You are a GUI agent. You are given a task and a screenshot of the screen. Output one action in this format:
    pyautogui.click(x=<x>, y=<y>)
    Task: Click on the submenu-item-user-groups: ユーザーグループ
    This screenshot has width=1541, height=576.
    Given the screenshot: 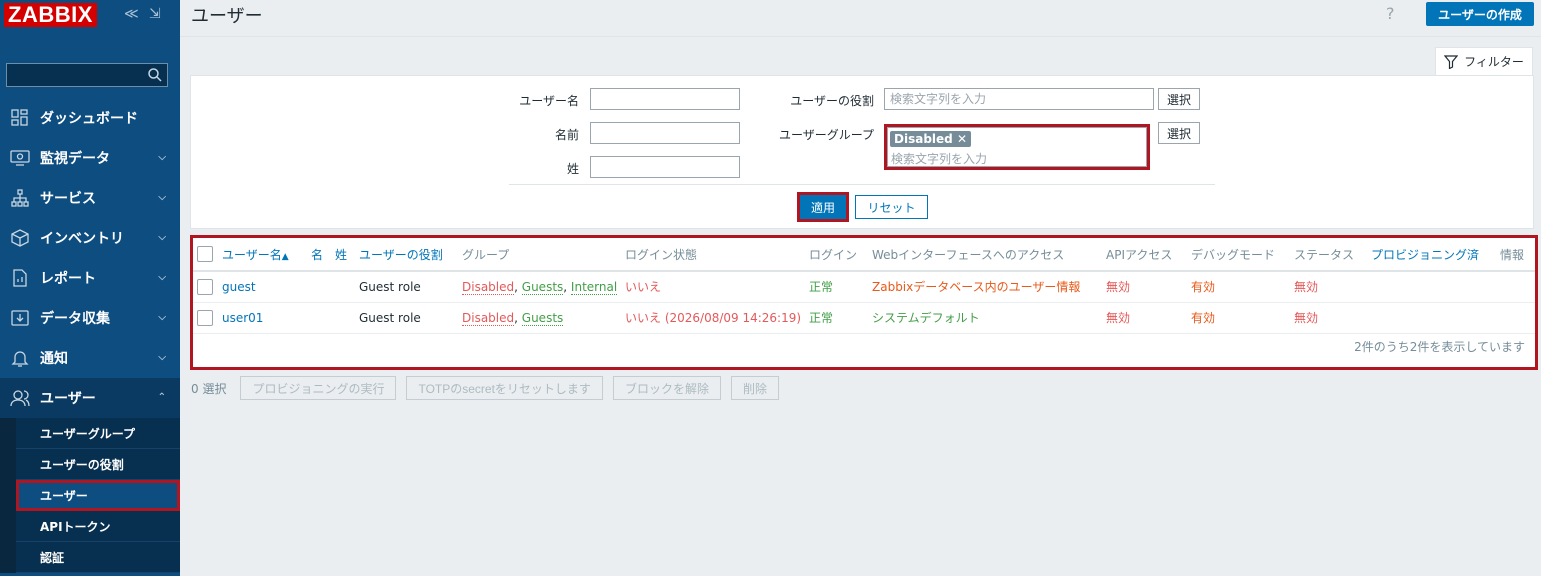 What is the action you would take?
    pyautogui.click(x=98, y=433)
    